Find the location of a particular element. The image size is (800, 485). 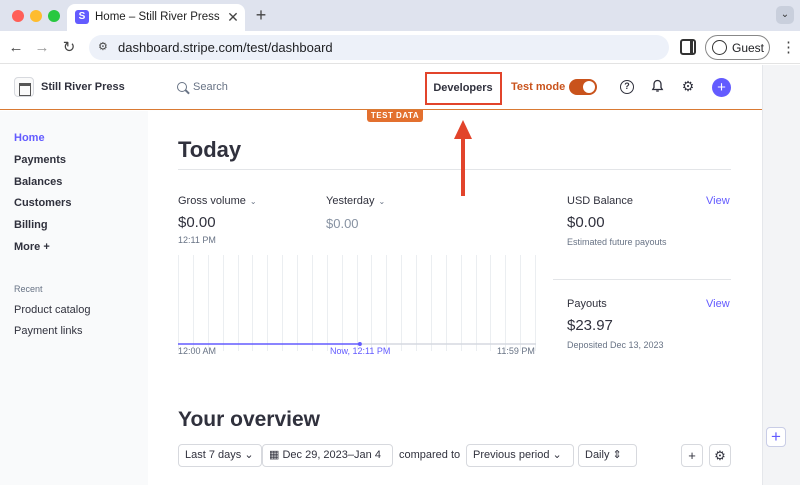

usd-balance-view-link: View is located at coordinates (718, 201).